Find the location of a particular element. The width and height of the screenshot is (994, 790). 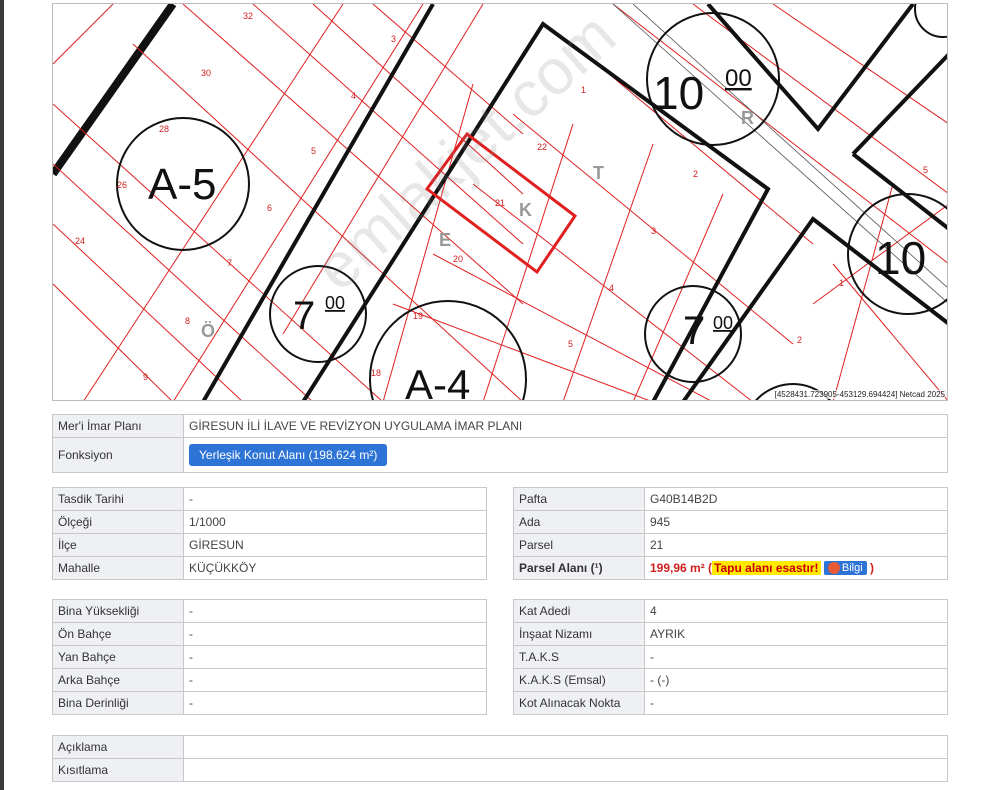

info-label: Arka Bahçe is located at coordinates (118, 680).